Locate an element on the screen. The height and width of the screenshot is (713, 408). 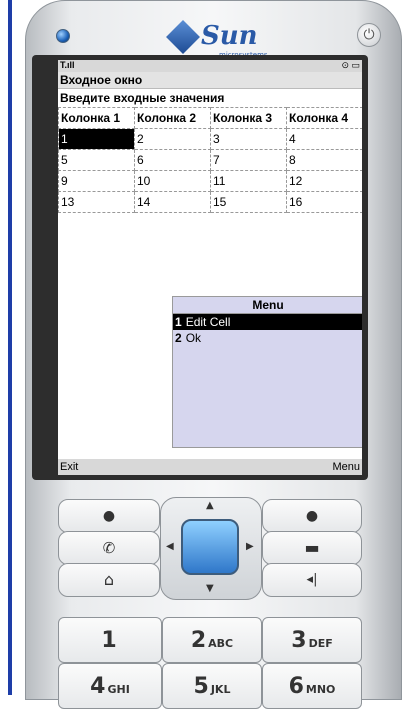
table-cell: 15 is located at coordinates (248, 202).